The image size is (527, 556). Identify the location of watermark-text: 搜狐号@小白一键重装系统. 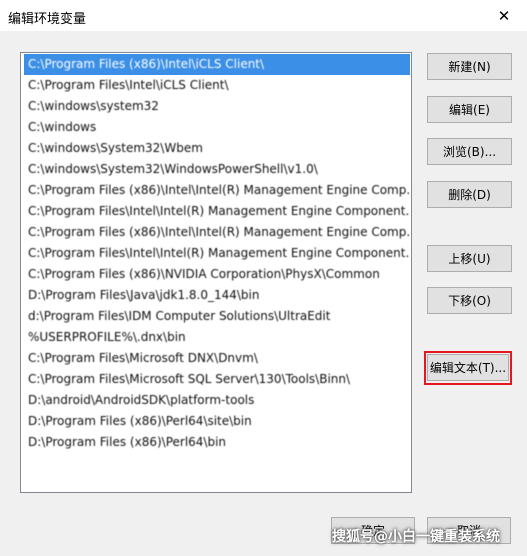
(416, 537).